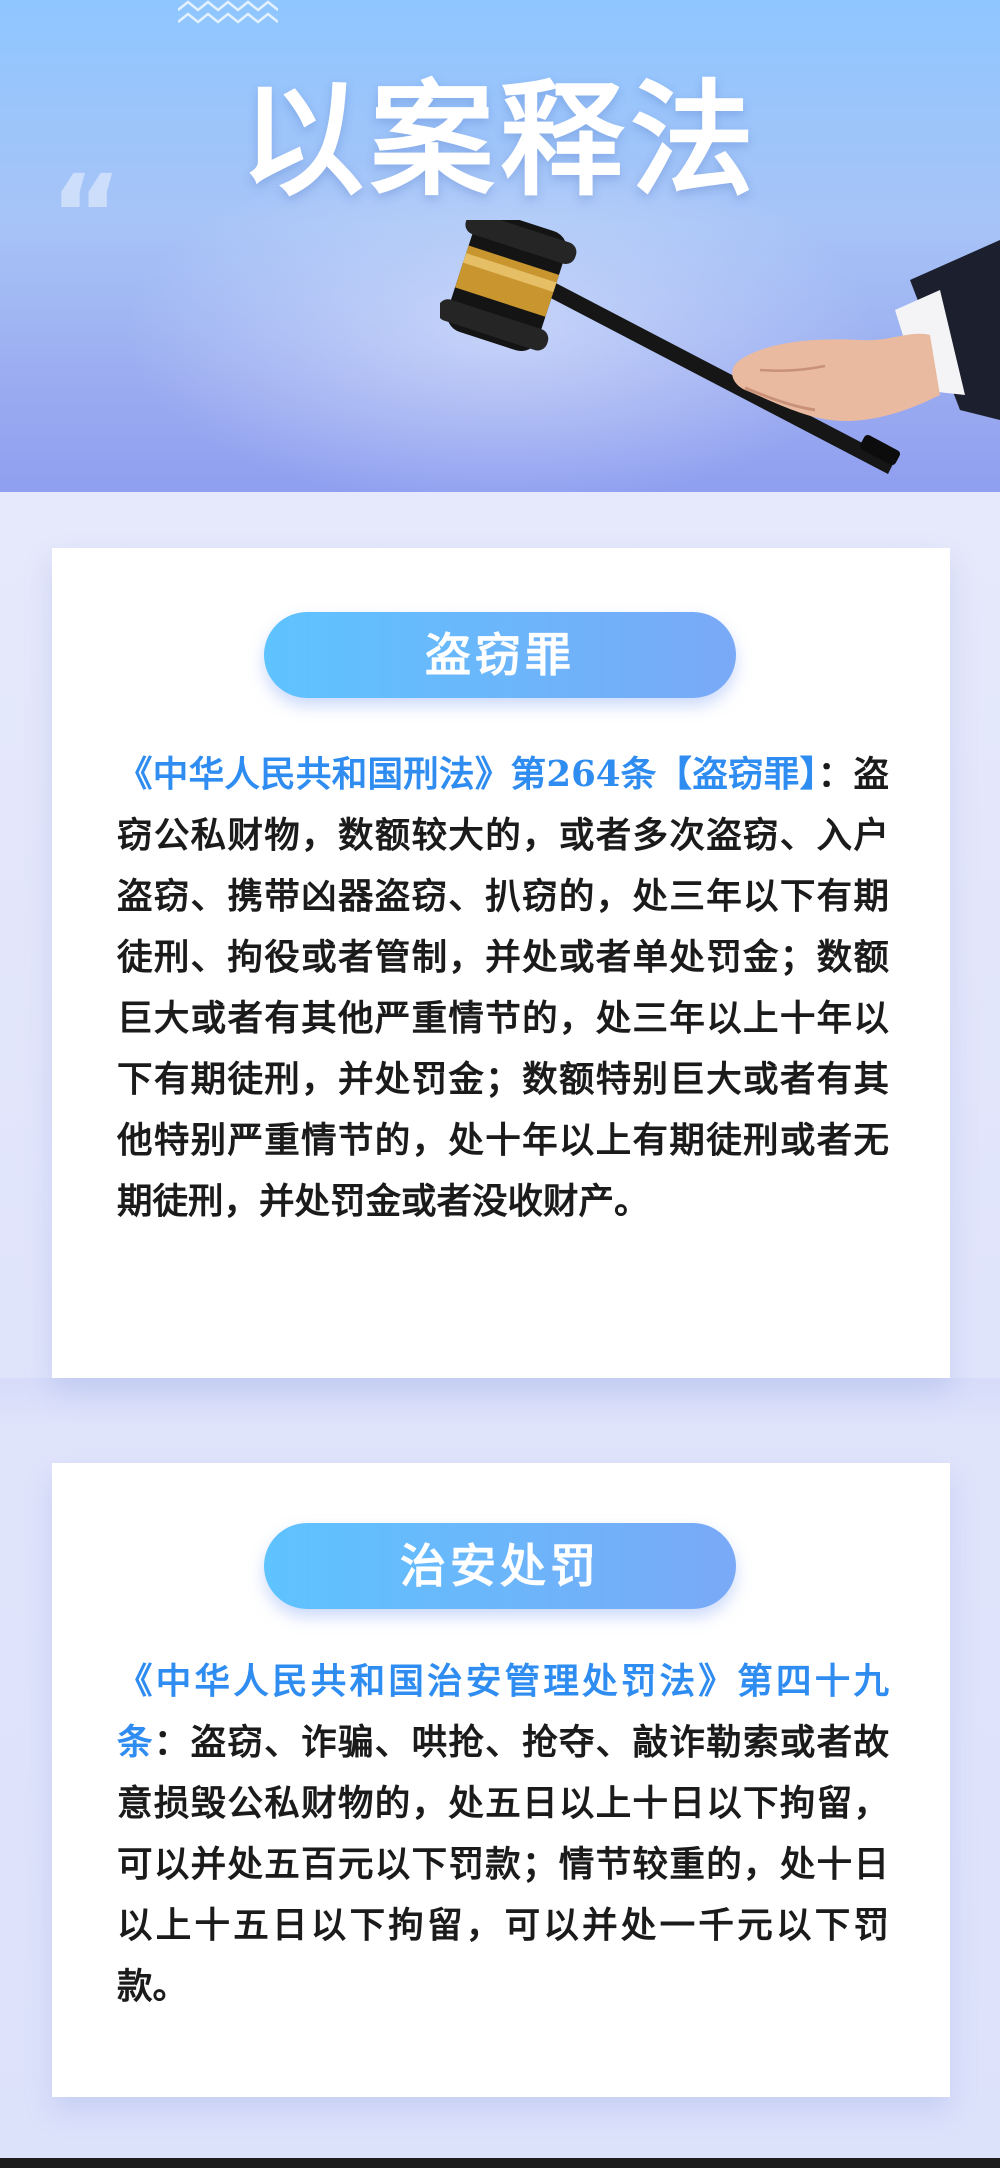 This screenshot has width=1000, height=2168. Describe the element at coordinates (467, 774) in the screenshot. I see `law-reference: 《中华人民共和国刑法》第264条【盗窃罪】` at that location.